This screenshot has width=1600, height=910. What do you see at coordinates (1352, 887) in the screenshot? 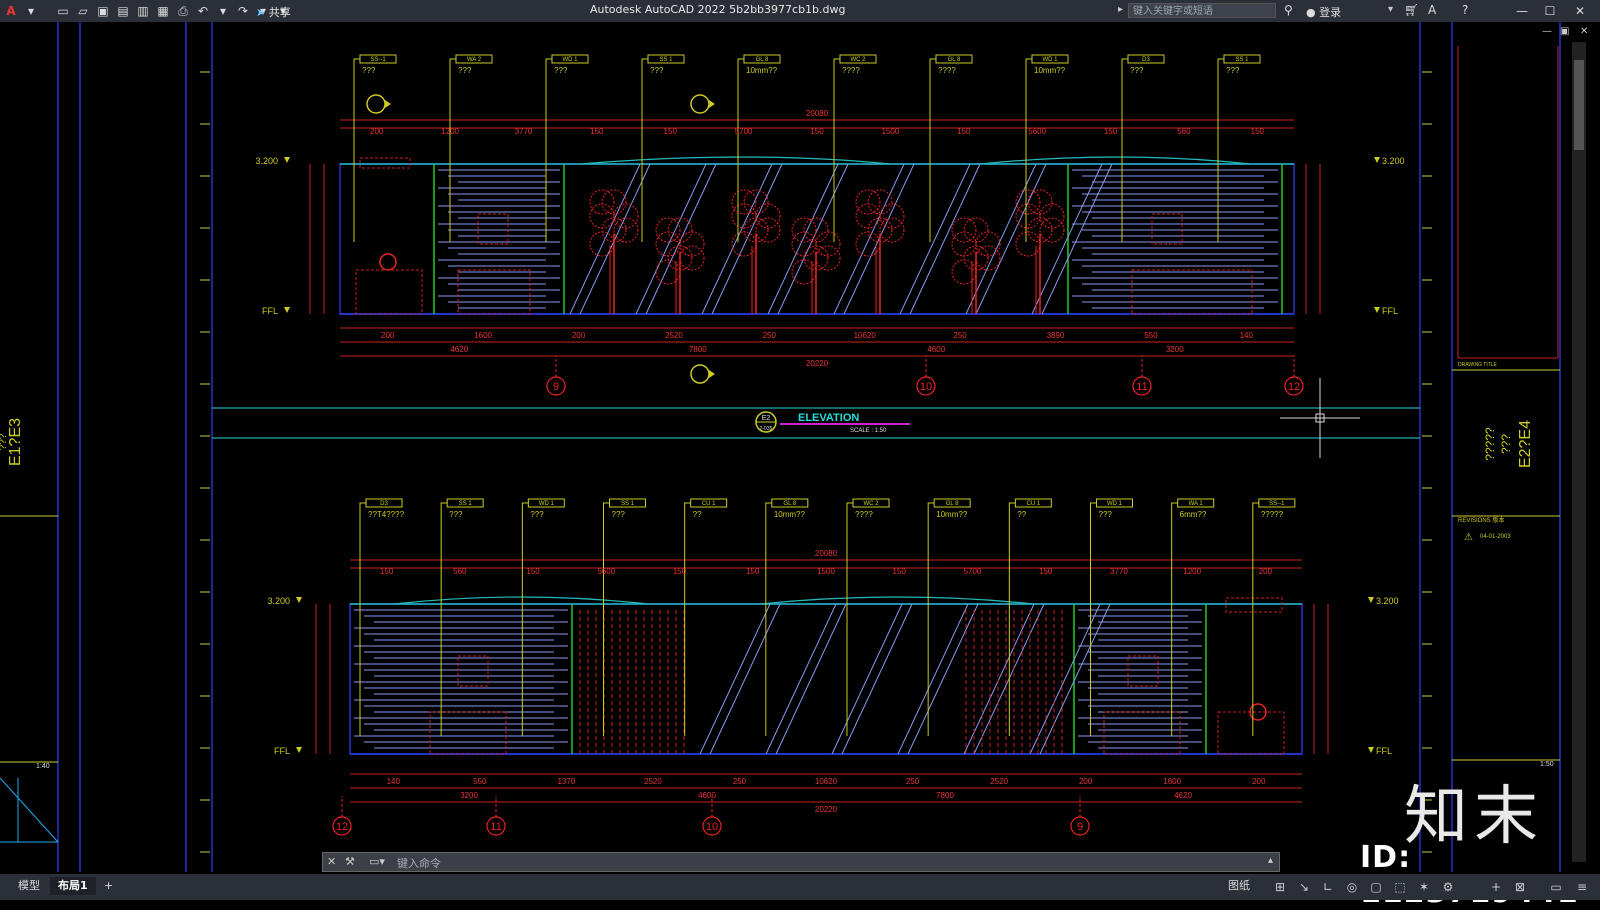
I see `polar-tracking-icon: ◎` at bounding box center [1352, 887].